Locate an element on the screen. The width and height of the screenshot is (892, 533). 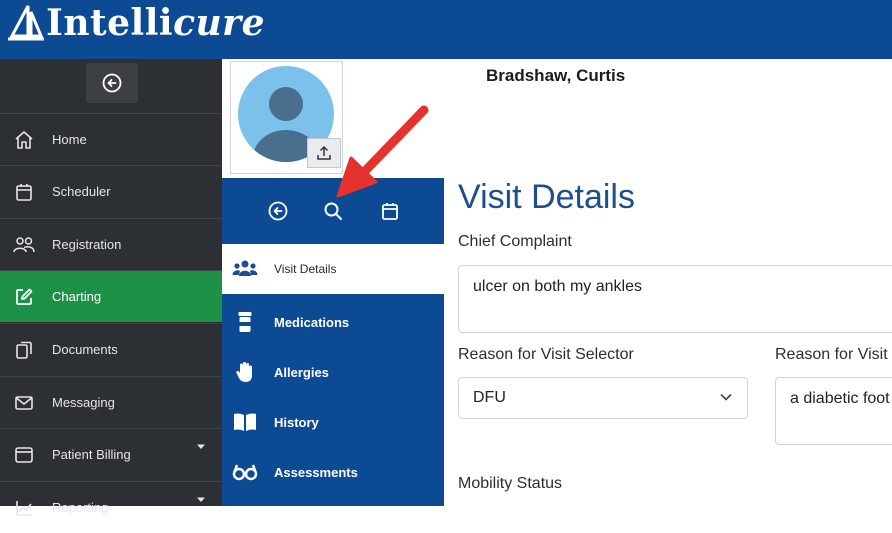
sidebar-item-scheduler: Scheduler is located at coordinates (111, 191).